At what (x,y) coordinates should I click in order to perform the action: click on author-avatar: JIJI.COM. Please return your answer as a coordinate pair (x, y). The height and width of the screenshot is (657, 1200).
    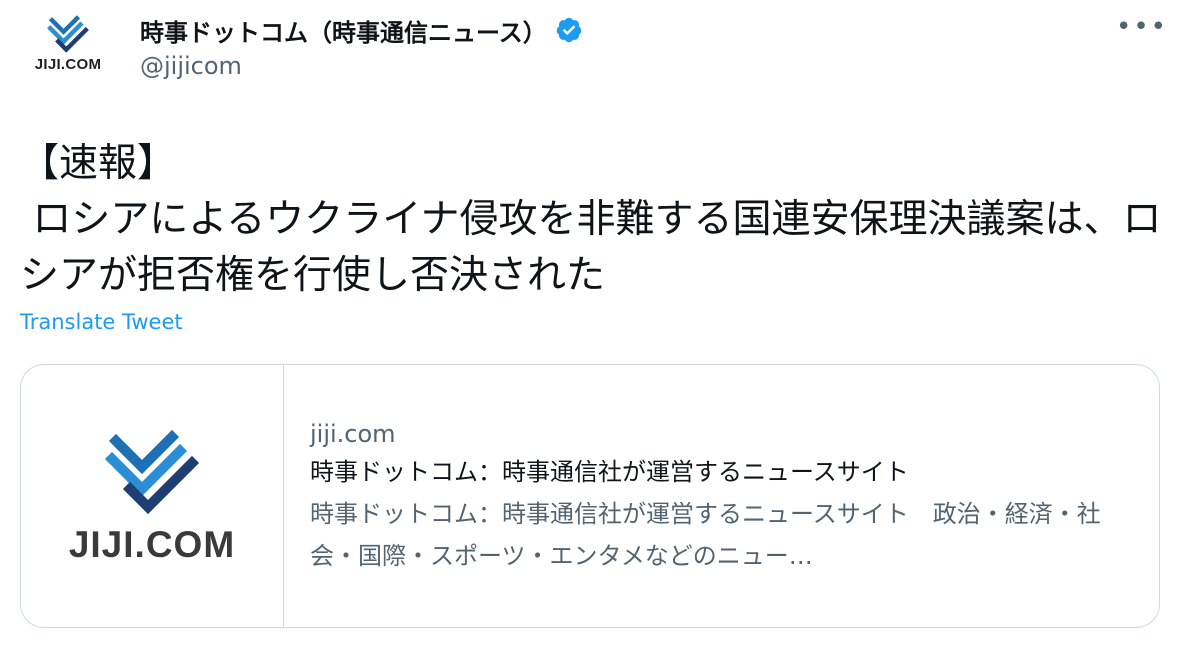
    Looking at the image, I should click on (68, 52).